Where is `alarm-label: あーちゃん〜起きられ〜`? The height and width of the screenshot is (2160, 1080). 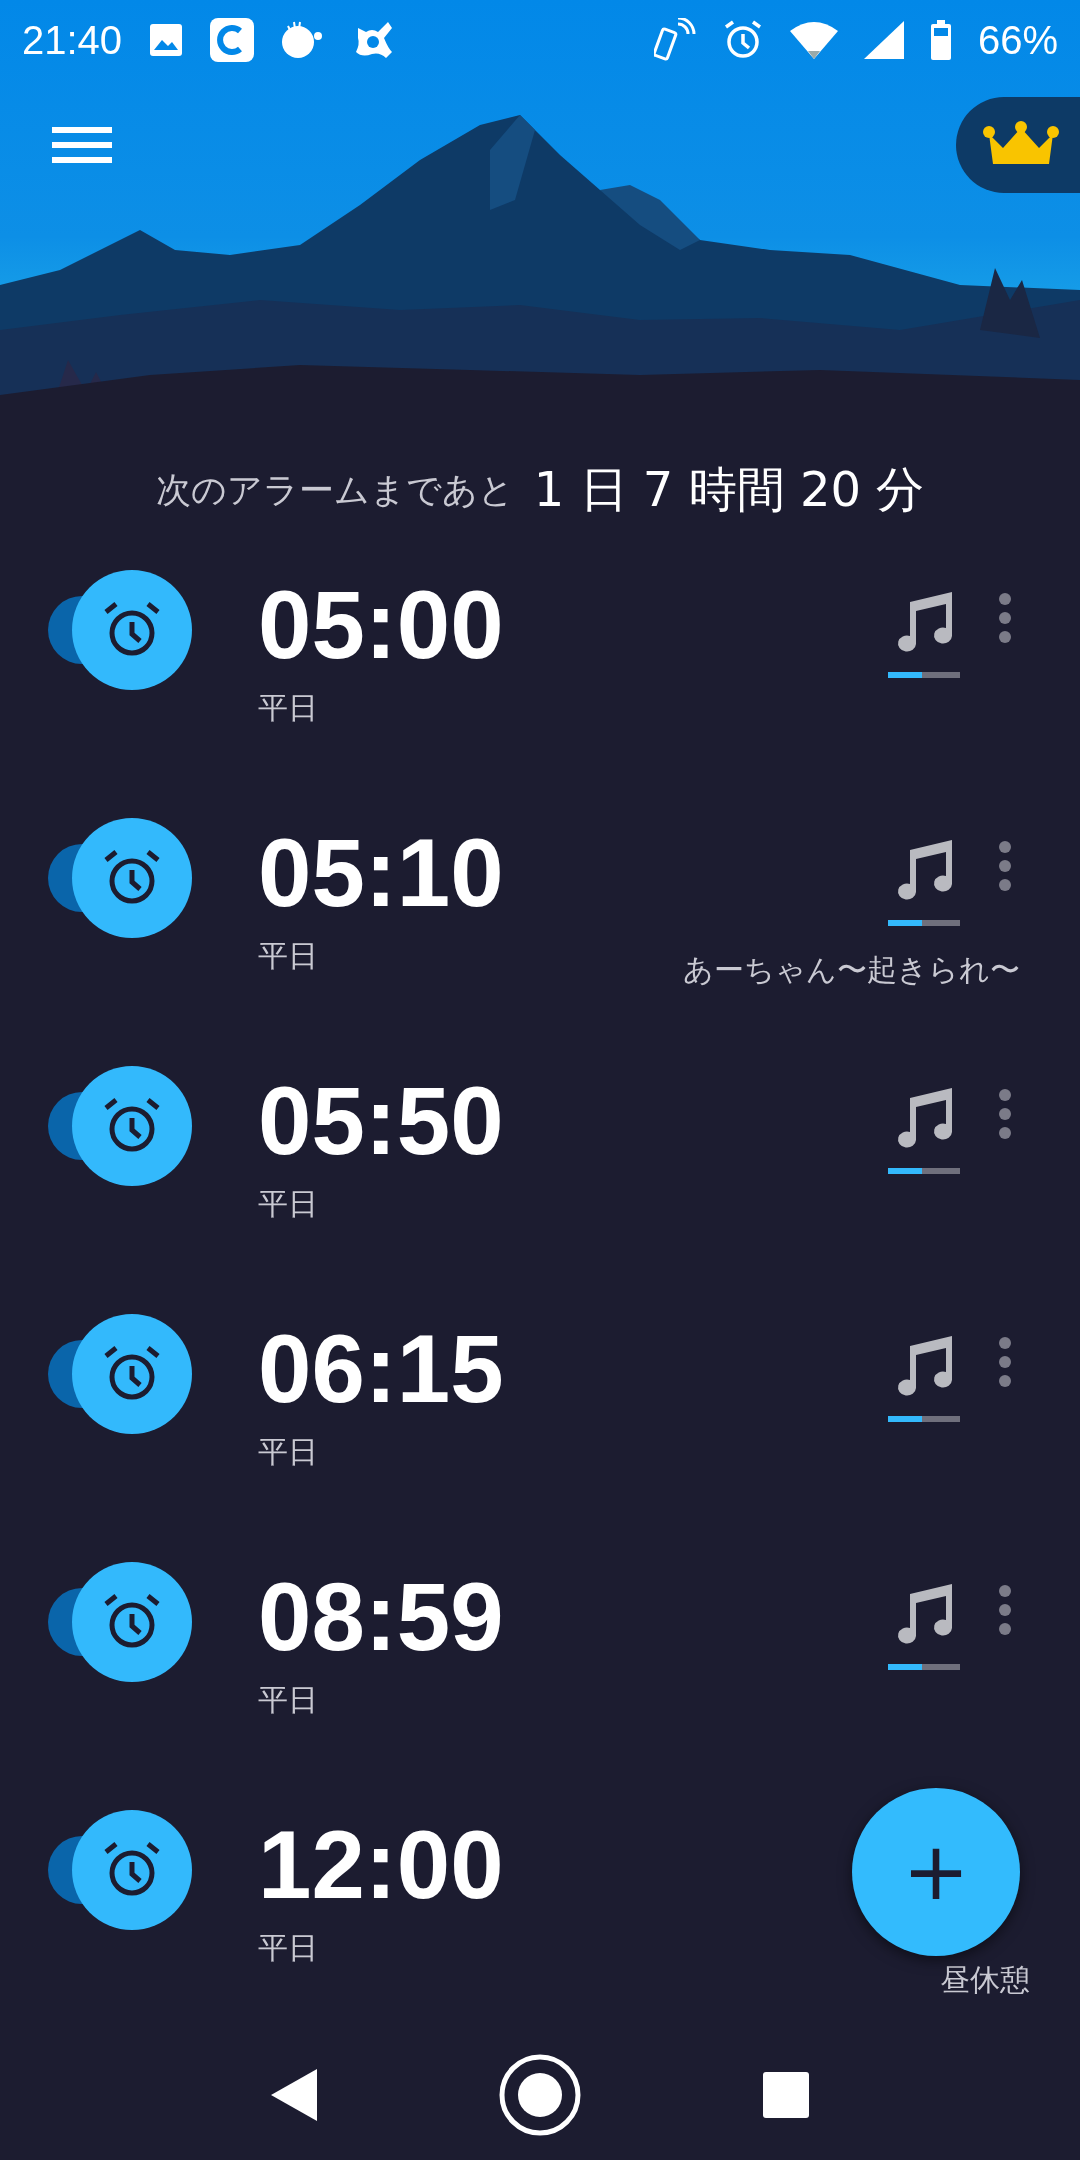 alarm-label: あーちゃん〜起きられ〜 is located at coordinates (851, 970).